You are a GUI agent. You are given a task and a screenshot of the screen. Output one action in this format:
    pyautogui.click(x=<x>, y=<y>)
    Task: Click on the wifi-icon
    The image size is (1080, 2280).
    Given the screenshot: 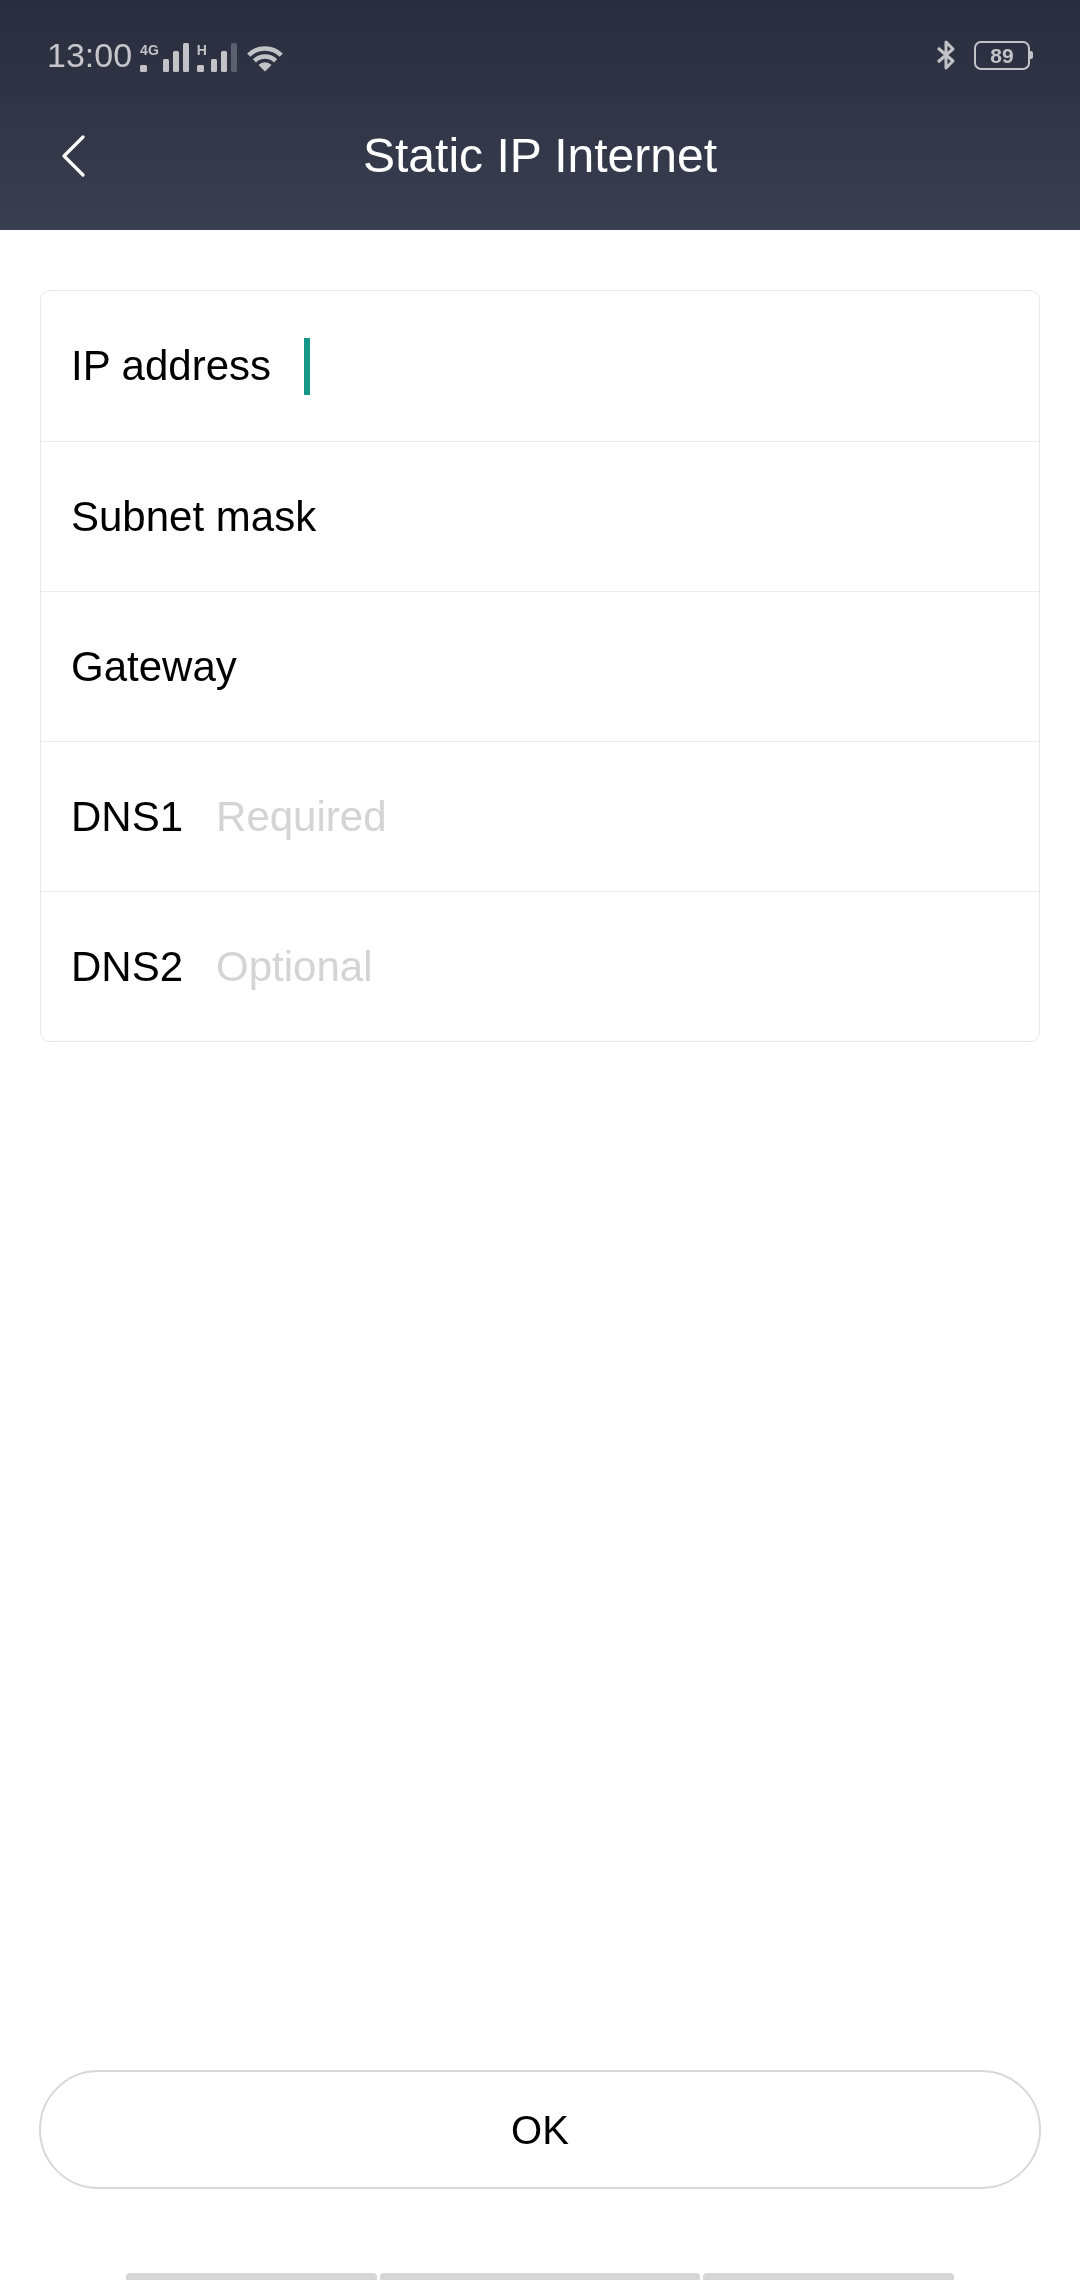 What is the action you would take?
    pyautogui.click(x=264, y=58)
    